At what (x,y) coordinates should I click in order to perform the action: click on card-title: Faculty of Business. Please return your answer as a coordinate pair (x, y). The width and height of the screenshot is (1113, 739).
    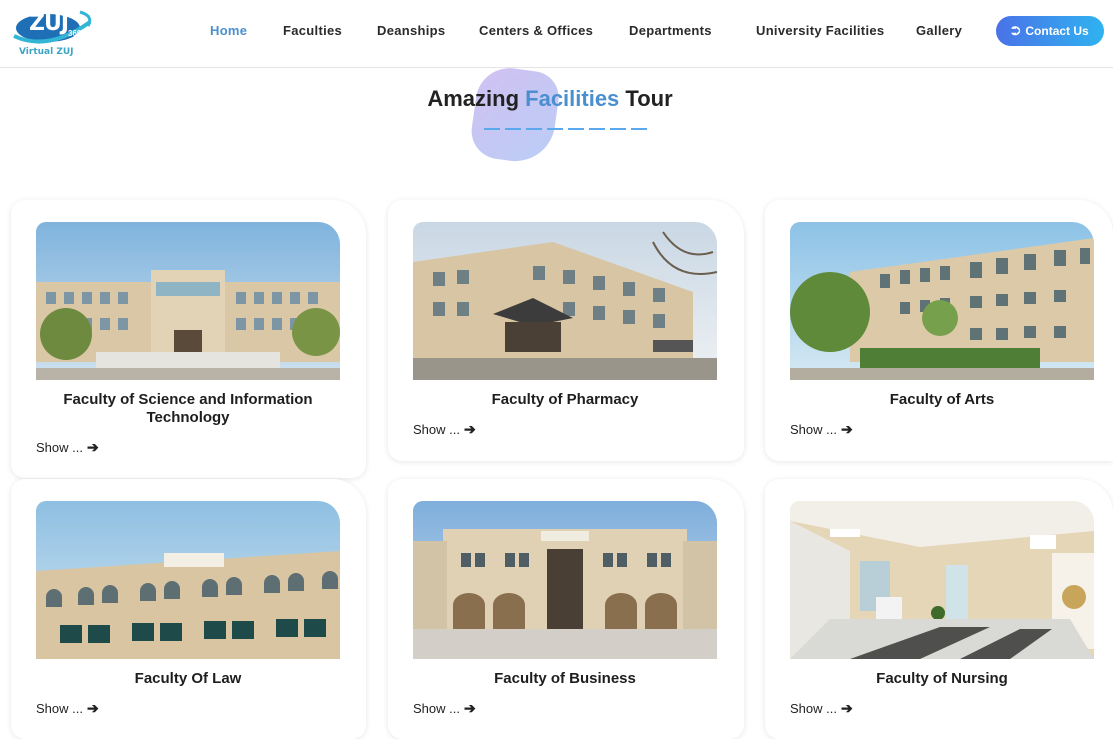
    Looking at the image, I should click on (565, 678).